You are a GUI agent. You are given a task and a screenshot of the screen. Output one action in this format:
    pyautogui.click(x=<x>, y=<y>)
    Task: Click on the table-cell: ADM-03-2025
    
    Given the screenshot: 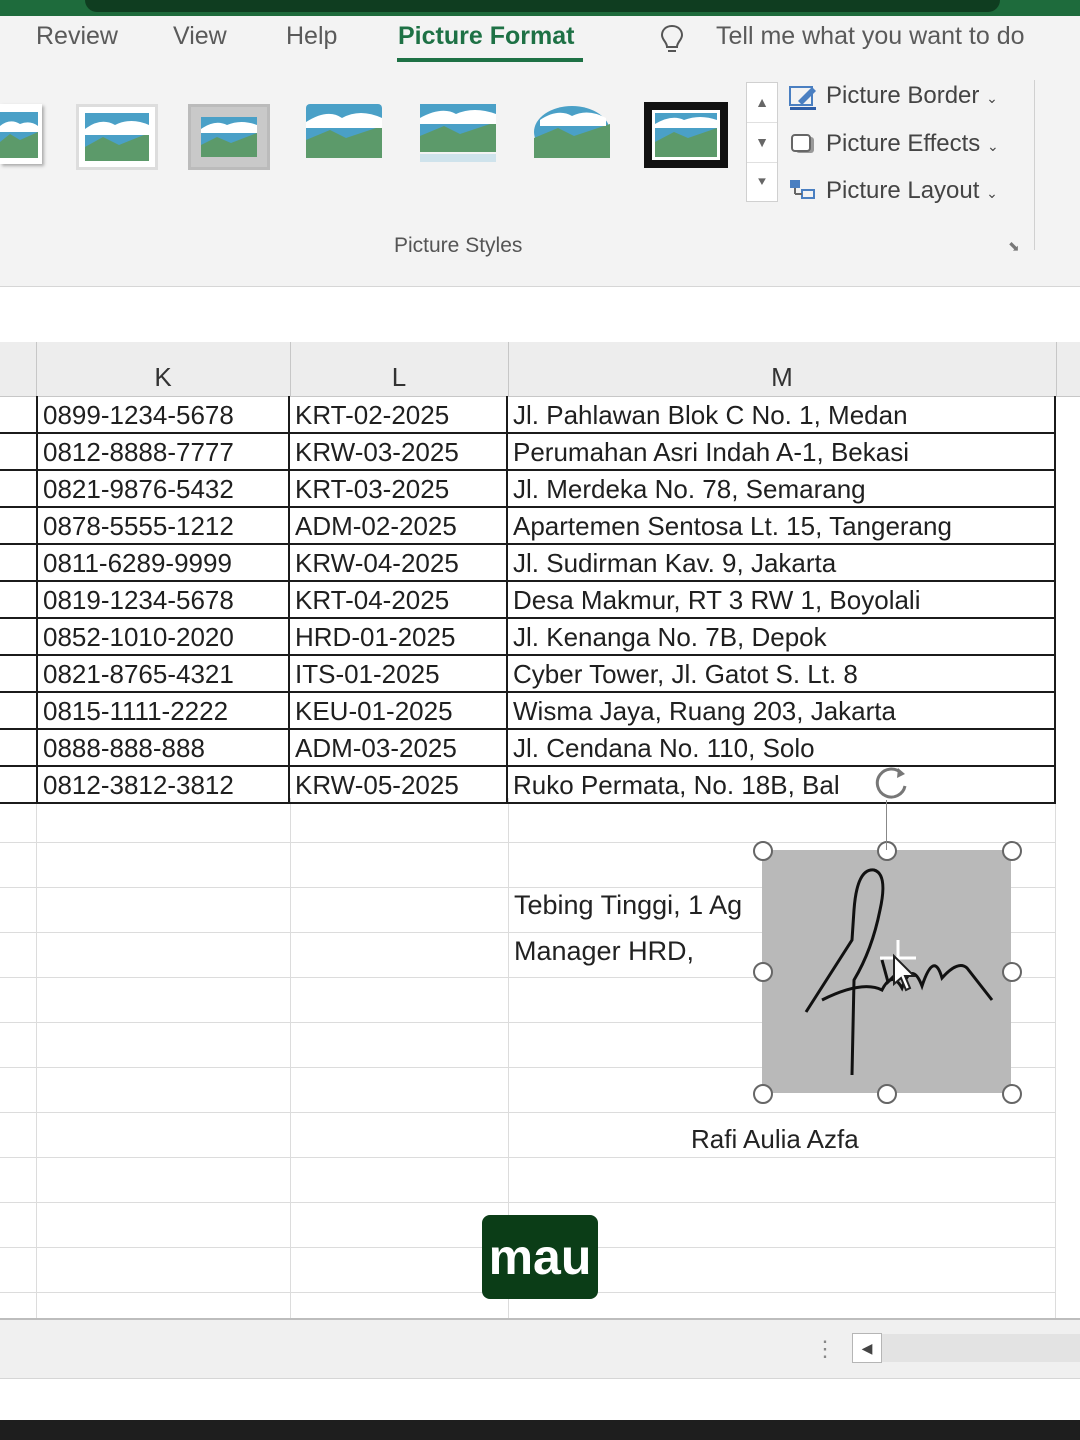 What is the action you would take?
    pyautogui.click(x=399, y=747)
    